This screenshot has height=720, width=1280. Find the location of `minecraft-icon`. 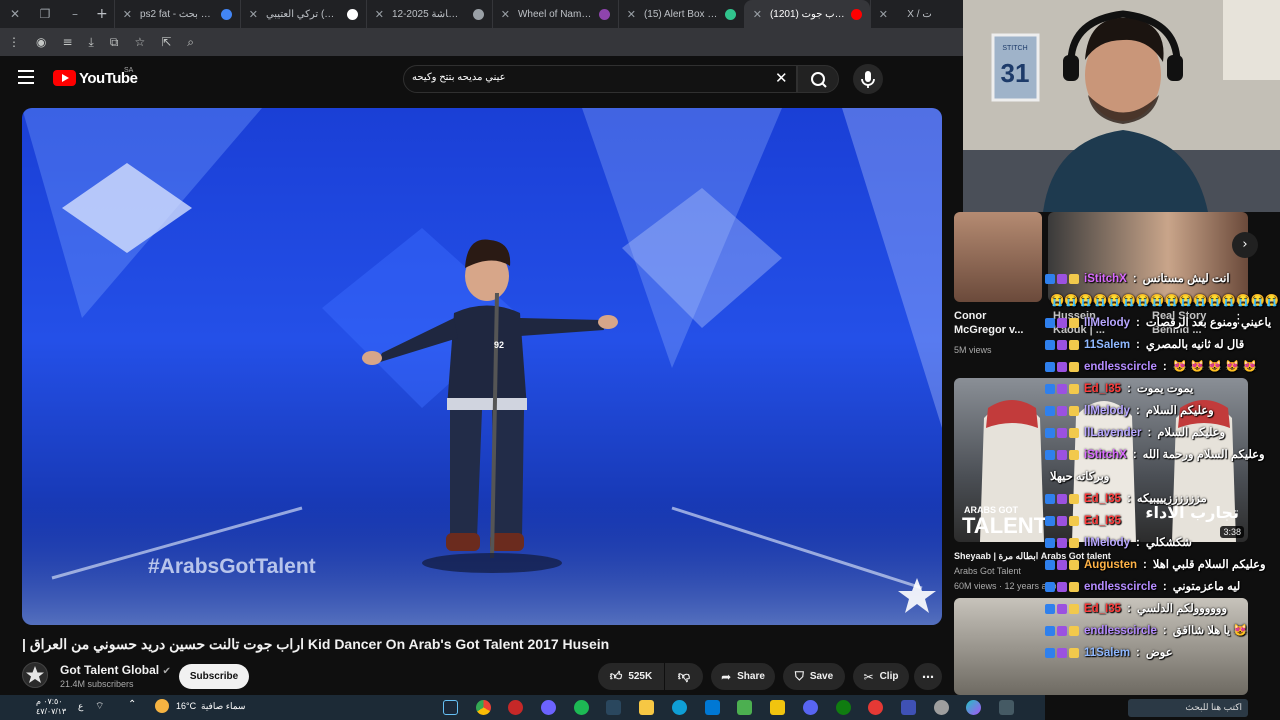

minecraft-icon is located at coordinates (744, 707).